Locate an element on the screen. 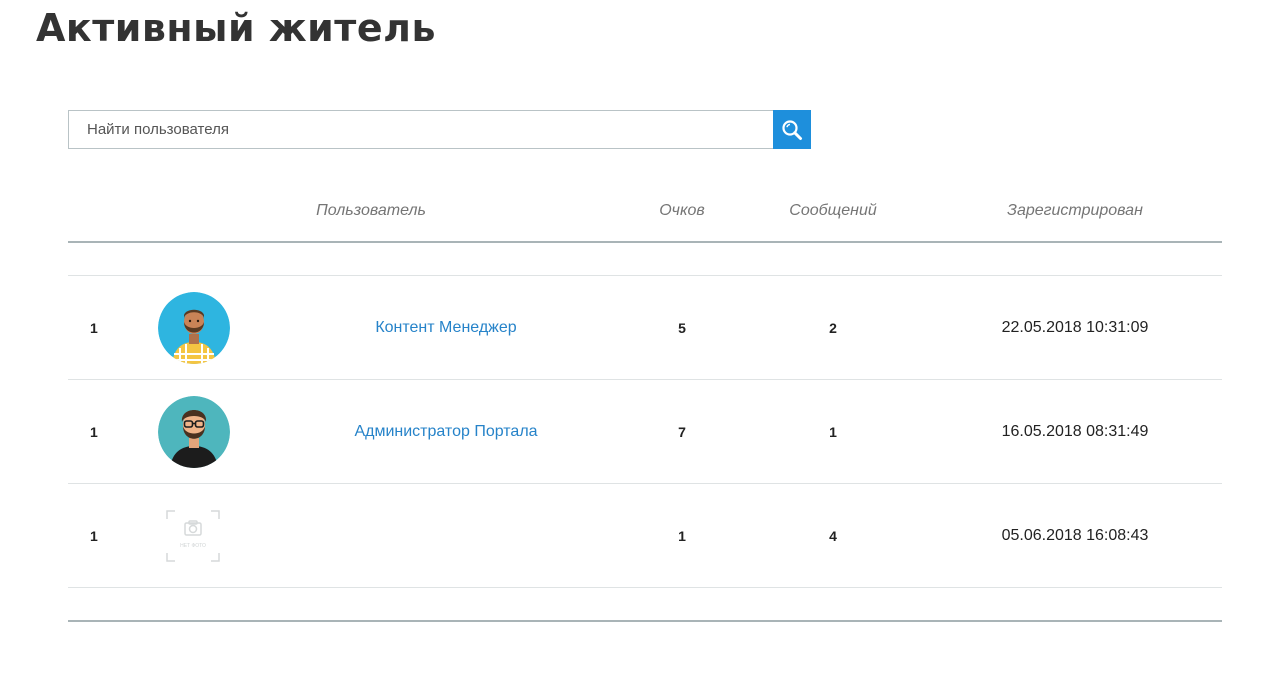  messages-value: 1 is located at coordinates (833, 431).